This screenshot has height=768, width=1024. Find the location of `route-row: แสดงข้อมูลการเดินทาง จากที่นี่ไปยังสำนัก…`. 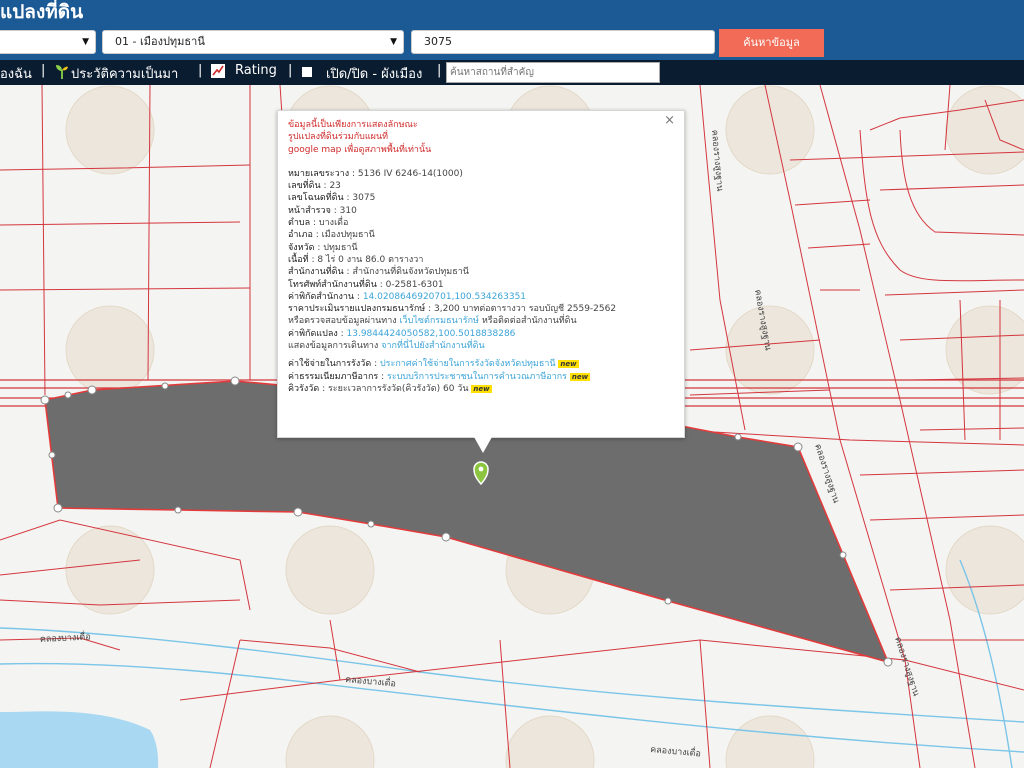

route-row: แสดงข้อมูลการเดินทาง จากที่นี่ไปยังสำนัก… is located at coordinates (386, 346).